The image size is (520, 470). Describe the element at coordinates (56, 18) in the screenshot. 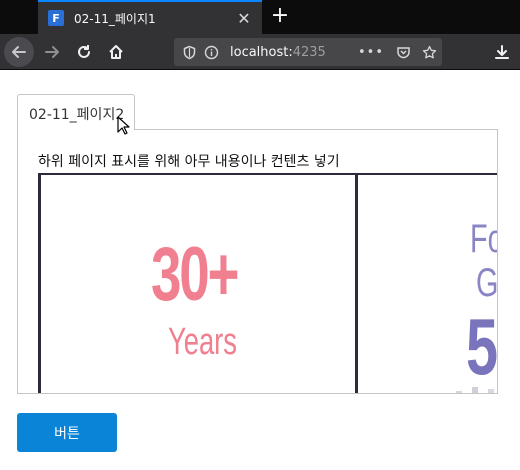

I see `favicon-icon: F` at that location.